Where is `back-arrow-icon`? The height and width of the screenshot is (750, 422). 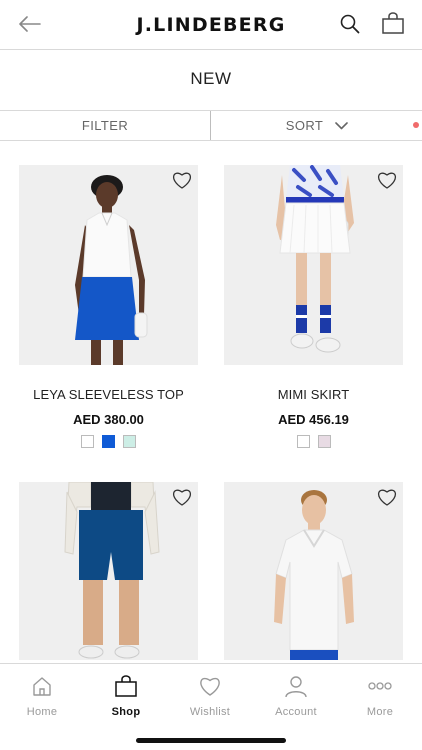
back-arrow-icon is located at coordinates (30, 24).